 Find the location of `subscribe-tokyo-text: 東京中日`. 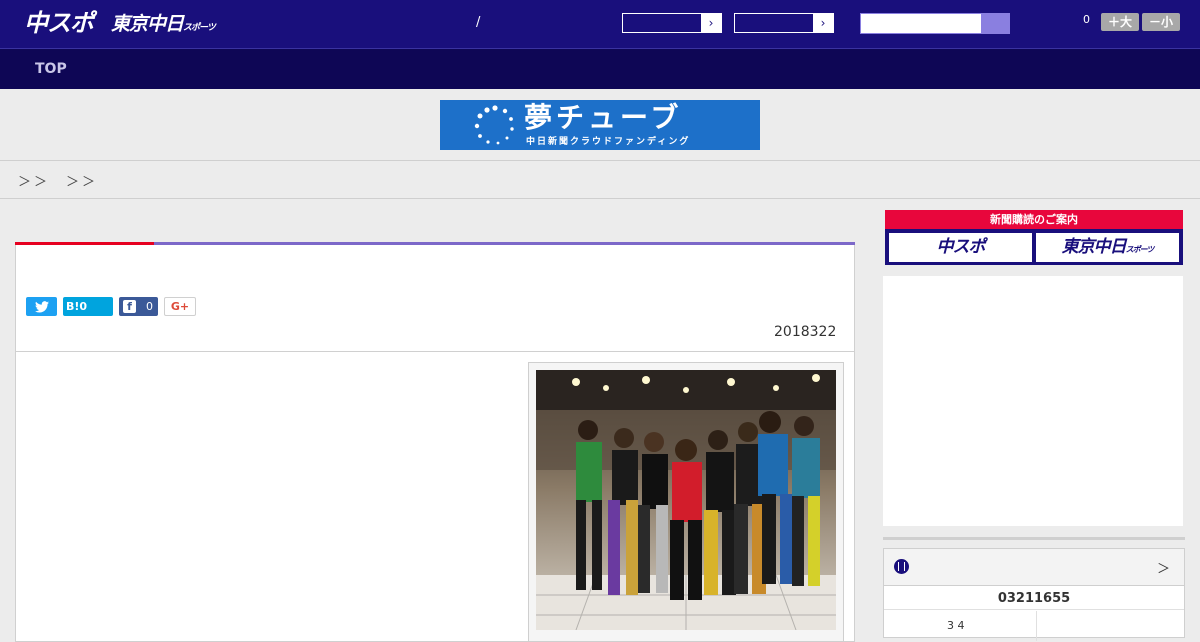

subscribe-tokyo-text: 東京中日 is located at coordinates (1094, 247).